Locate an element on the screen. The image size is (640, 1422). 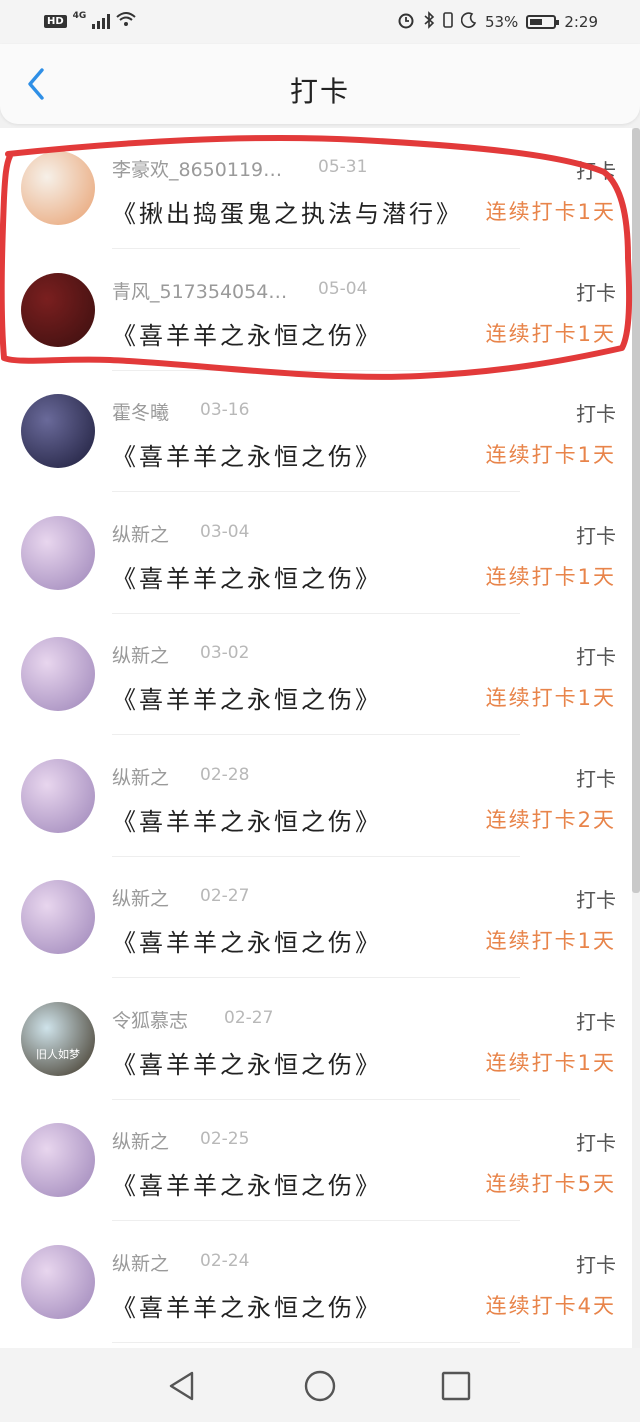
nav-recents-button is located at coordinates (456, 1386).